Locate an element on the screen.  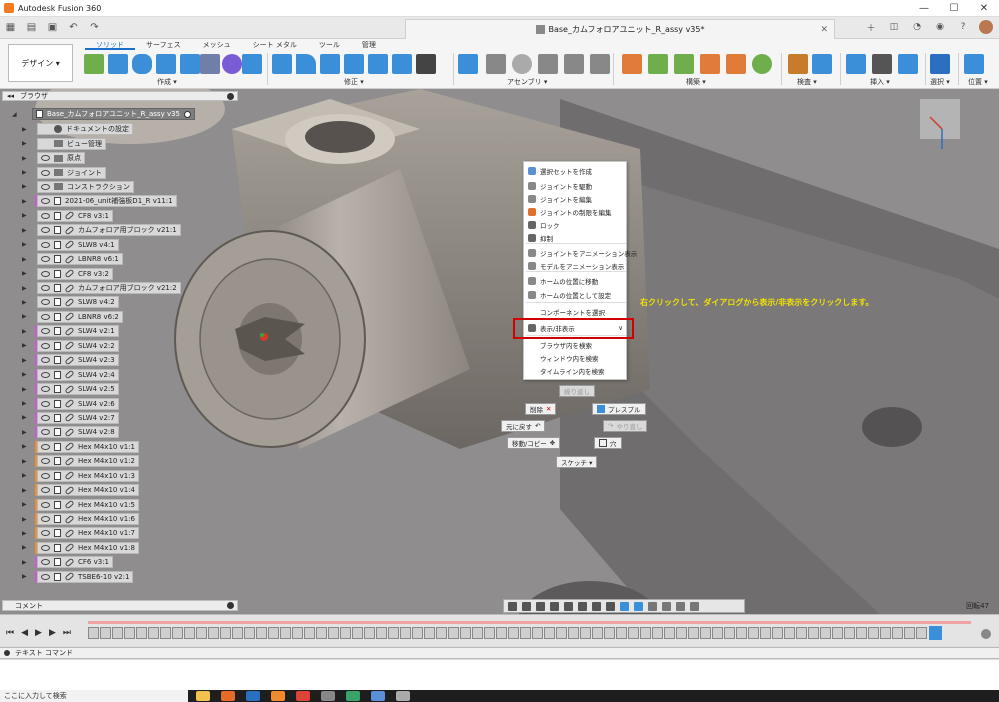
step-forward-icon: ▶ is located at coordinates (52, 633).